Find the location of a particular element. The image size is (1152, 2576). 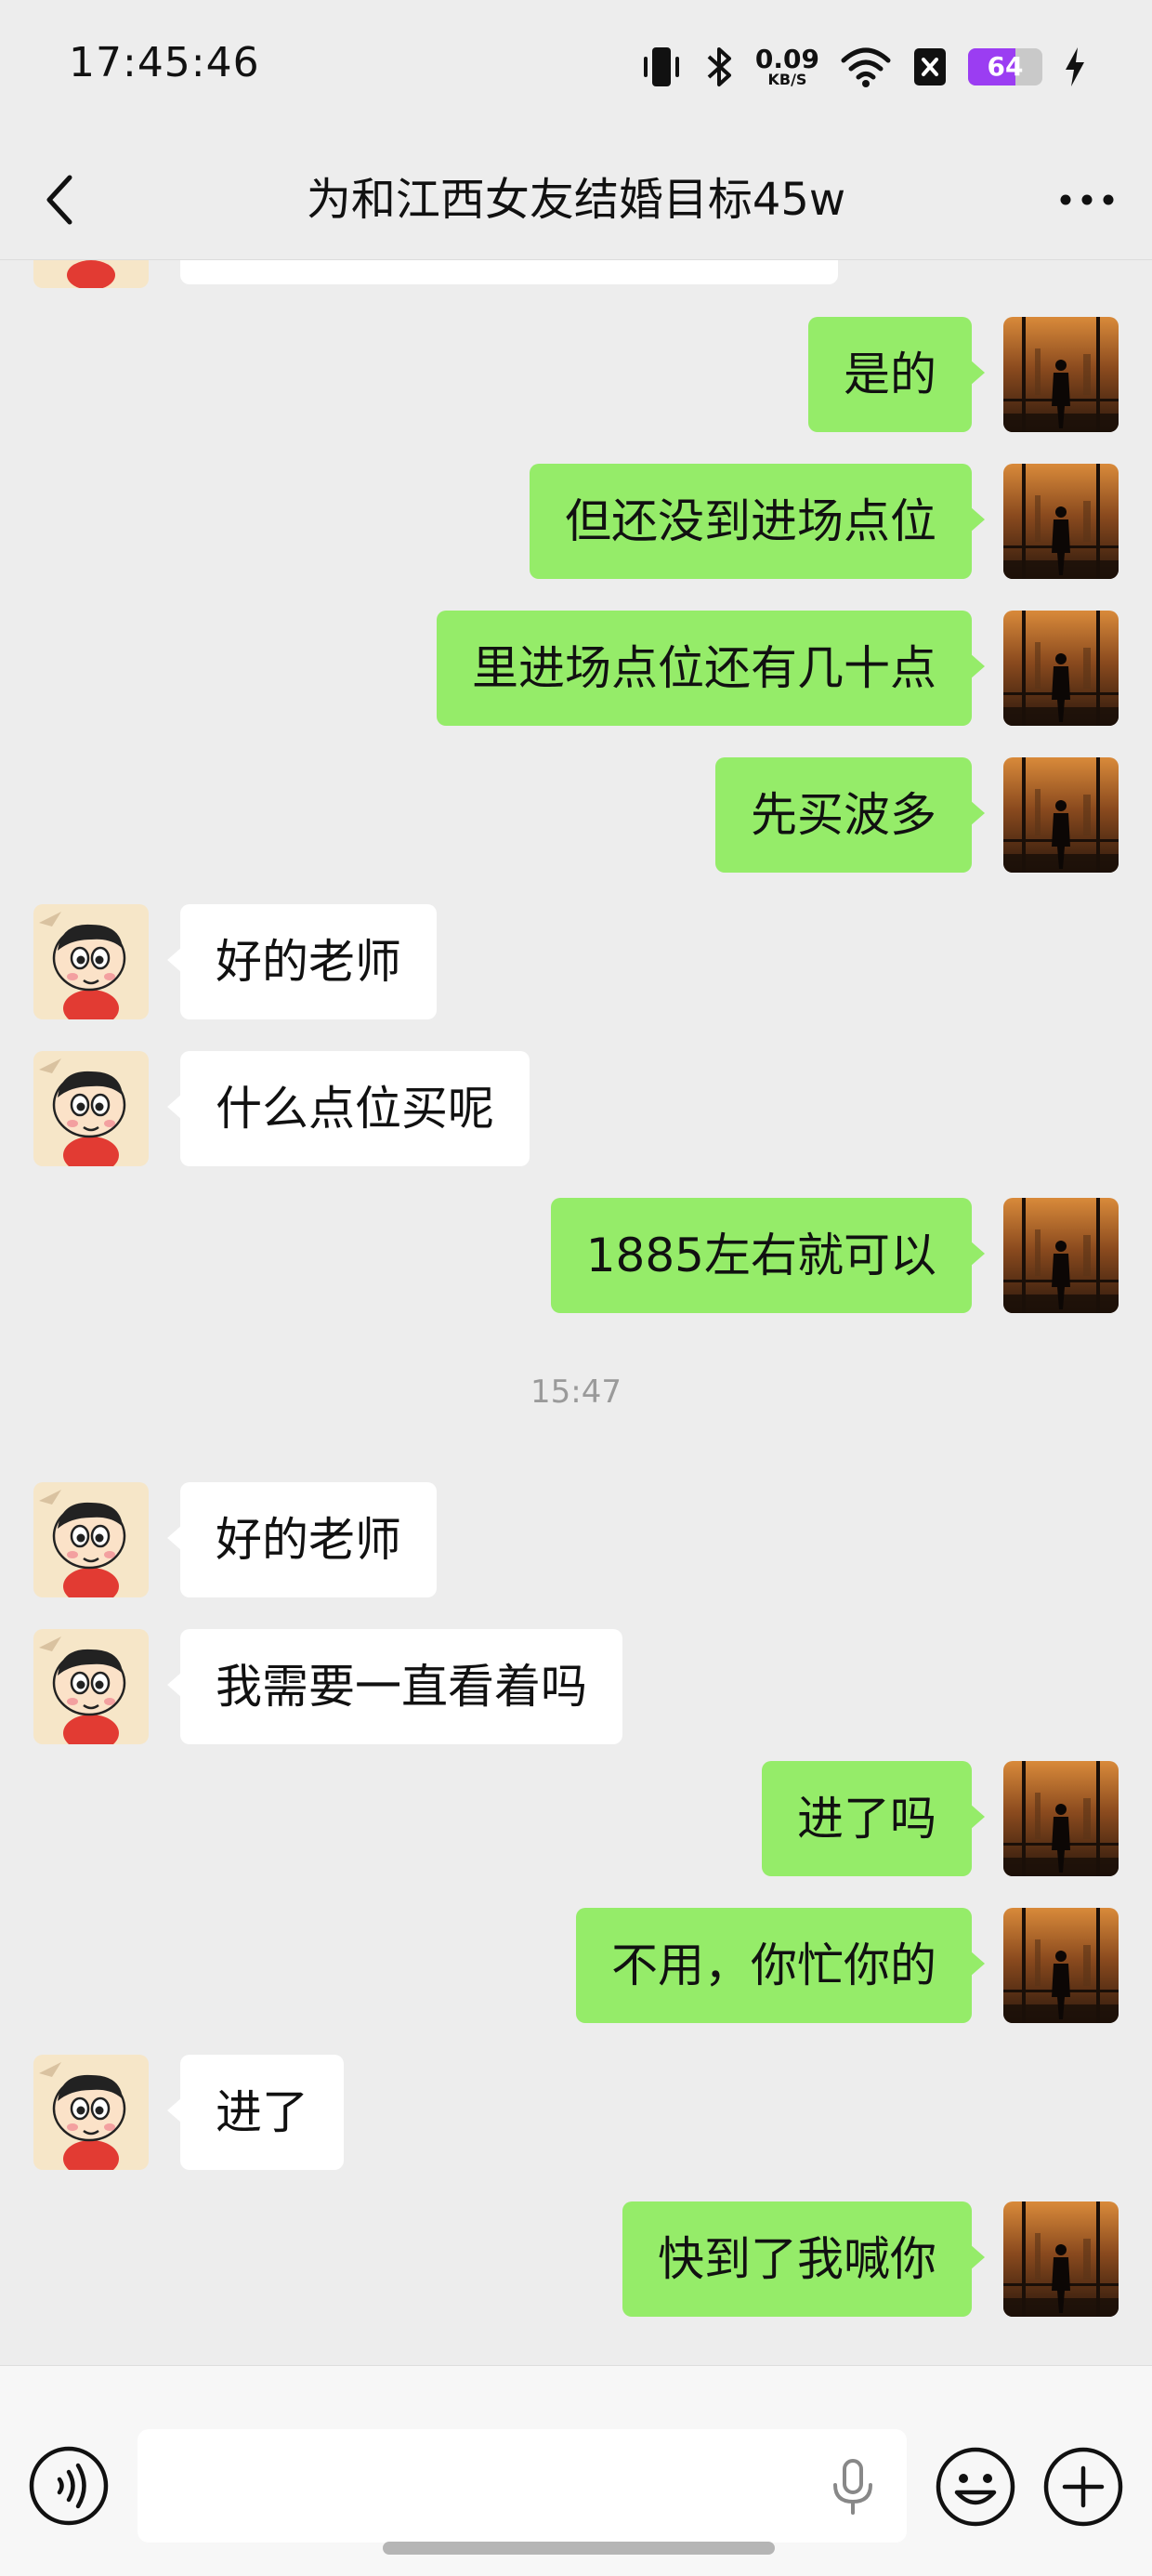

chat-header: 为和江西女友结婚目标45w is located at coordinates (576, 199).